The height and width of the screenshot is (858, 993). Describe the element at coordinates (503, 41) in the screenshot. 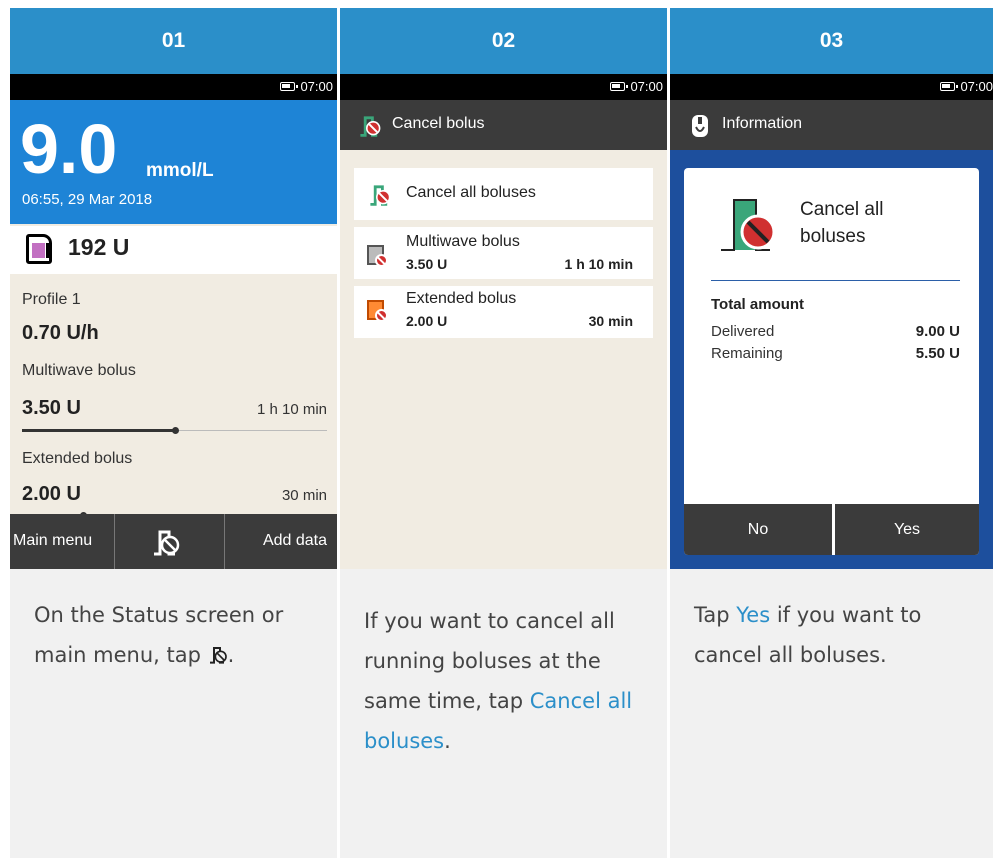

I see `step-number: 02` at that location.